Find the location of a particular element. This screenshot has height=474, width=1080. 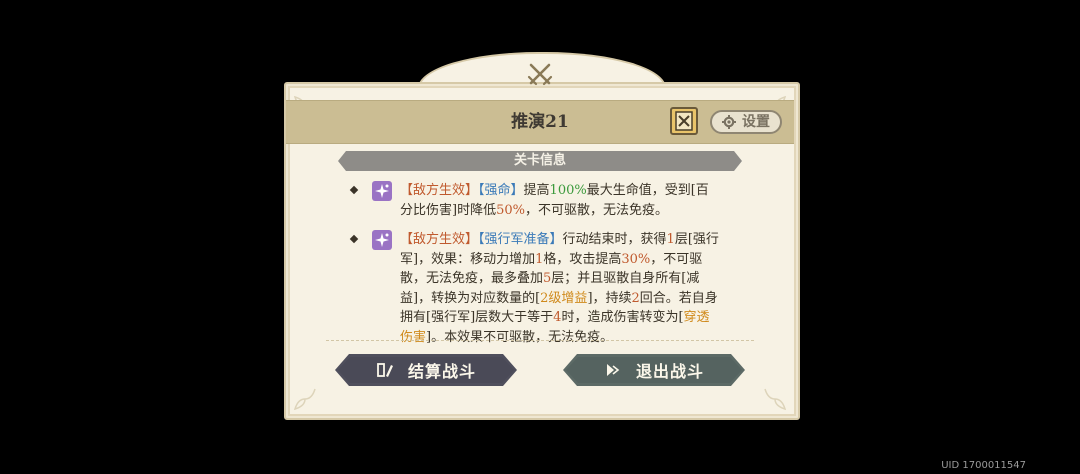

book-icon is located at coordinates (684, 121).